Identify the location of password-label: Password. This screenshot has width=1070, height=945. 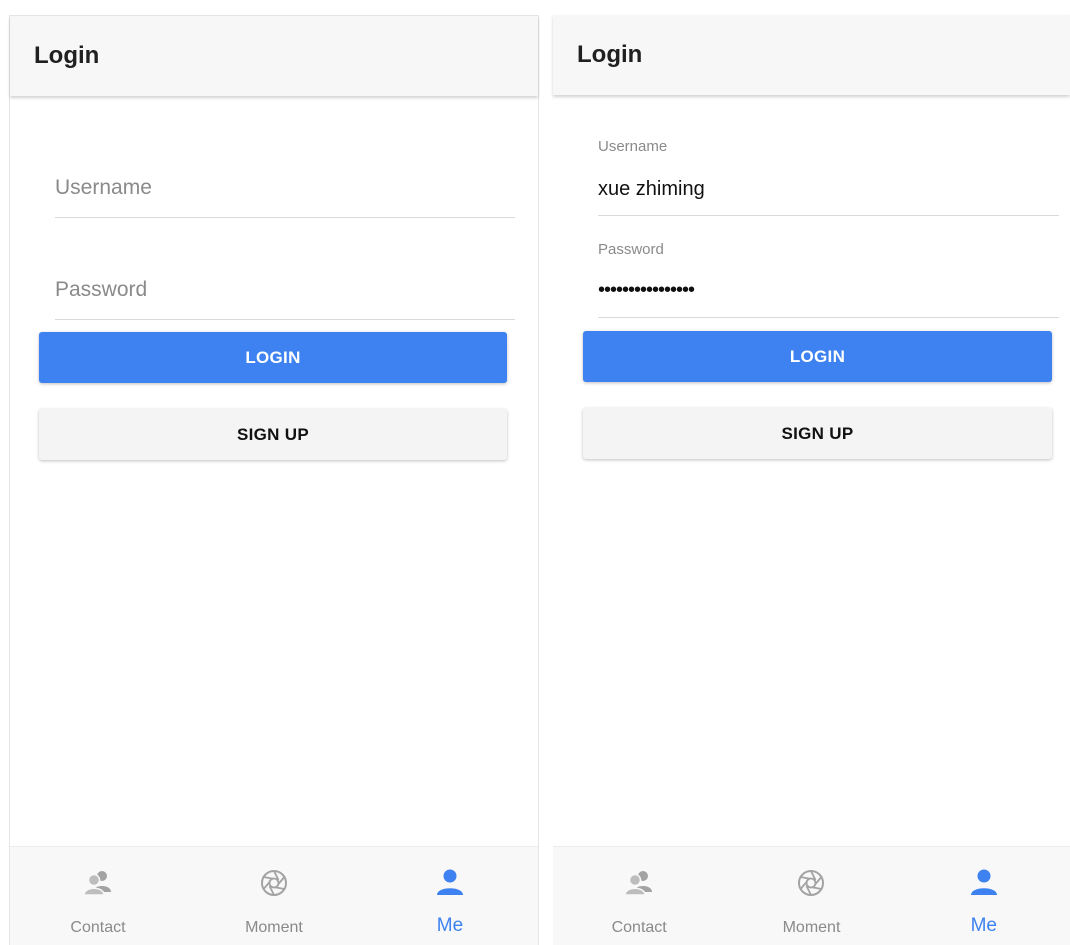
(631, 249).